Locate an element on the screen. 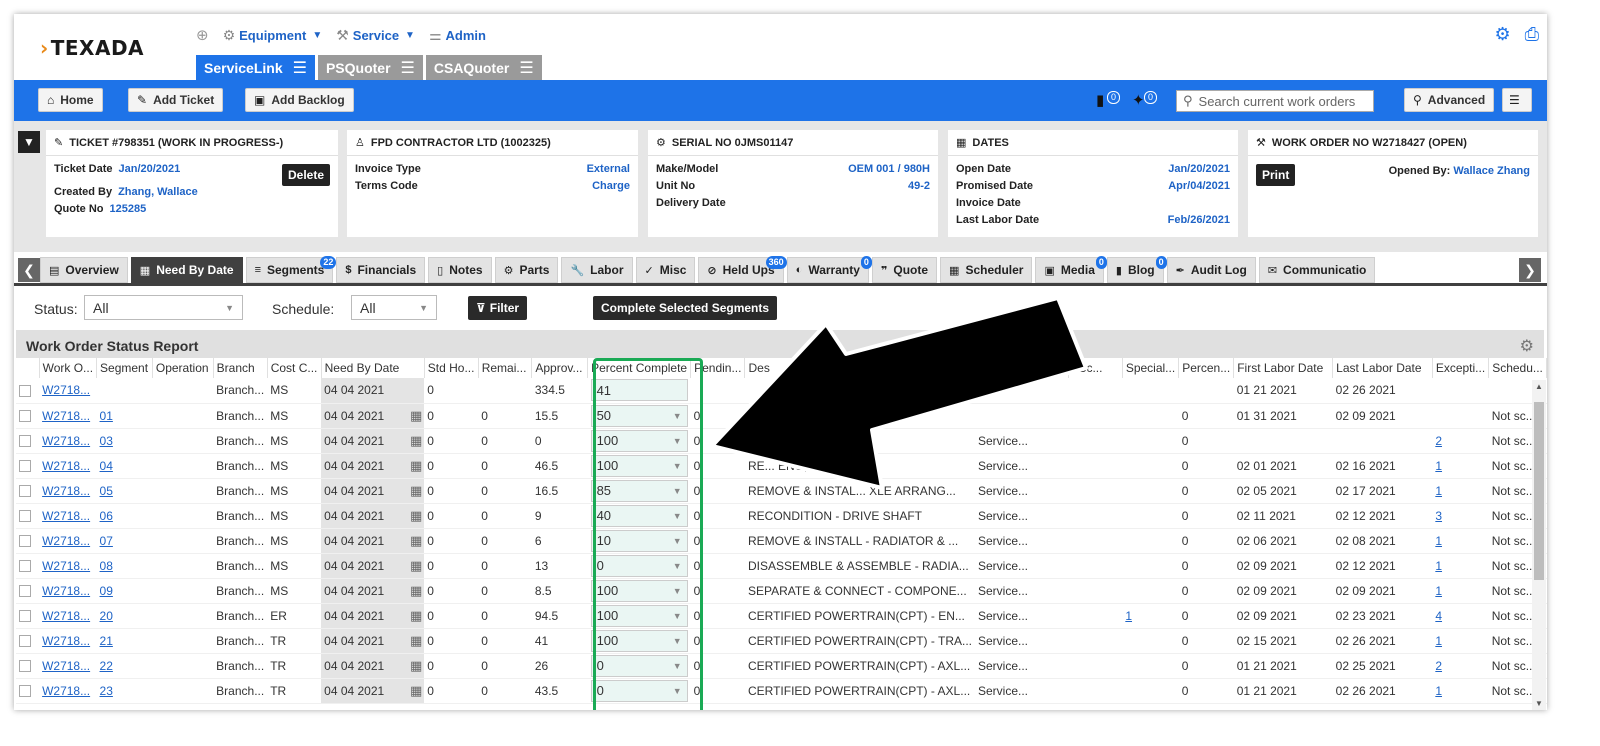  notebook-icon: ▮ is located at coordinates (1100, 100).